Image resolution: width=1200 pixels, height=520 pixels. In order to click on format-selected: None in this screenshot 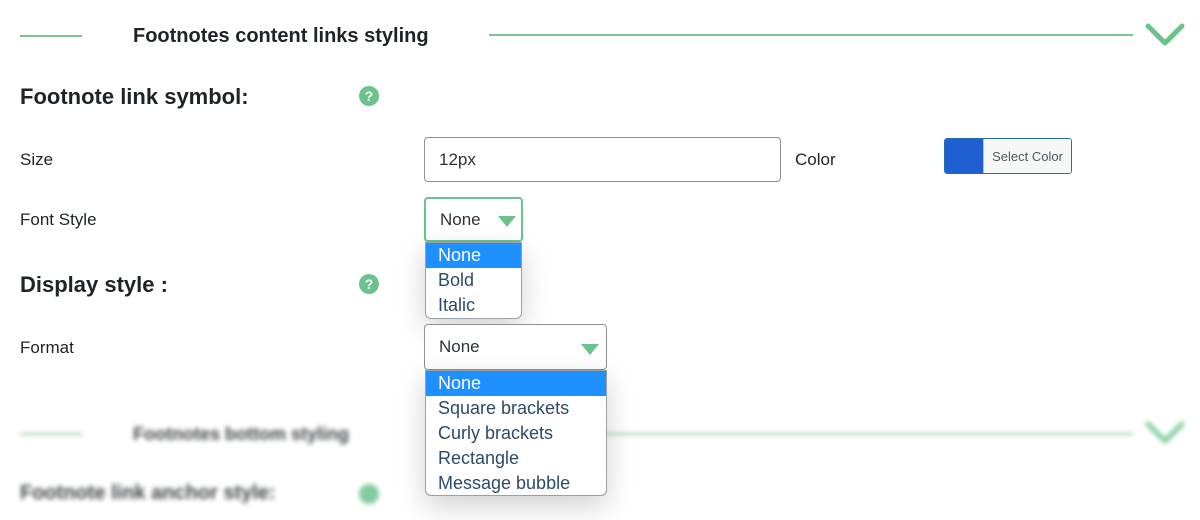, I will do `click(459, 346)`.